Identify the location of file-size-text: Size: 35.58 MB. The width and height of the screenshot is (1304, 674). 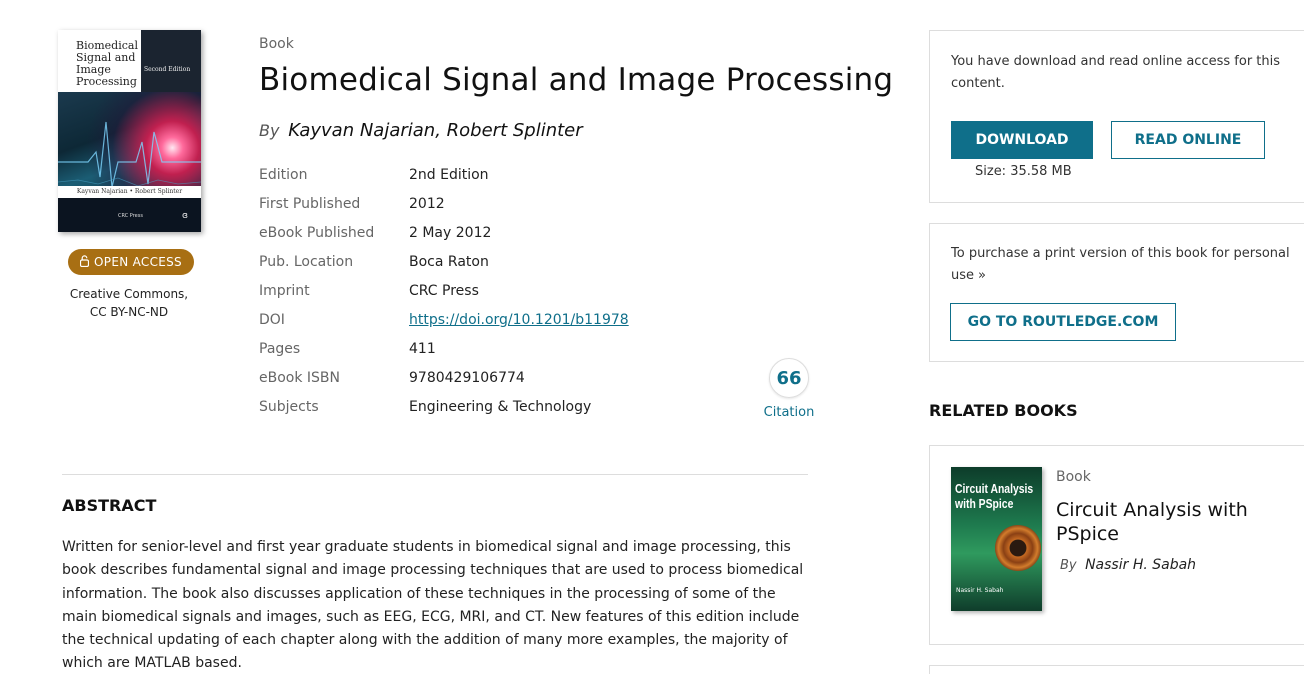
(1023, 171).